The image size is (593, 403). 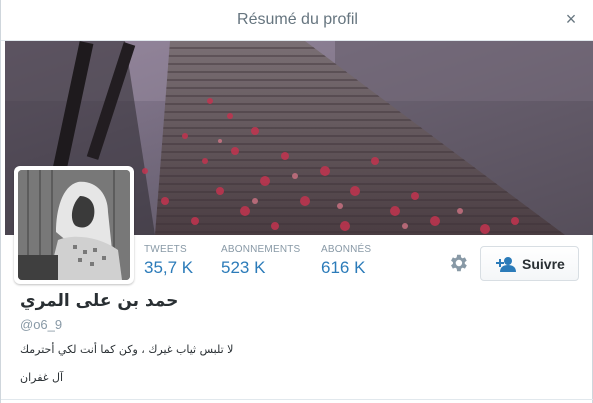 What do you see at coordinates (543, 264) in the screenshot?
I see `follow-button-label: Suivre` at bounding box center [543, 264].